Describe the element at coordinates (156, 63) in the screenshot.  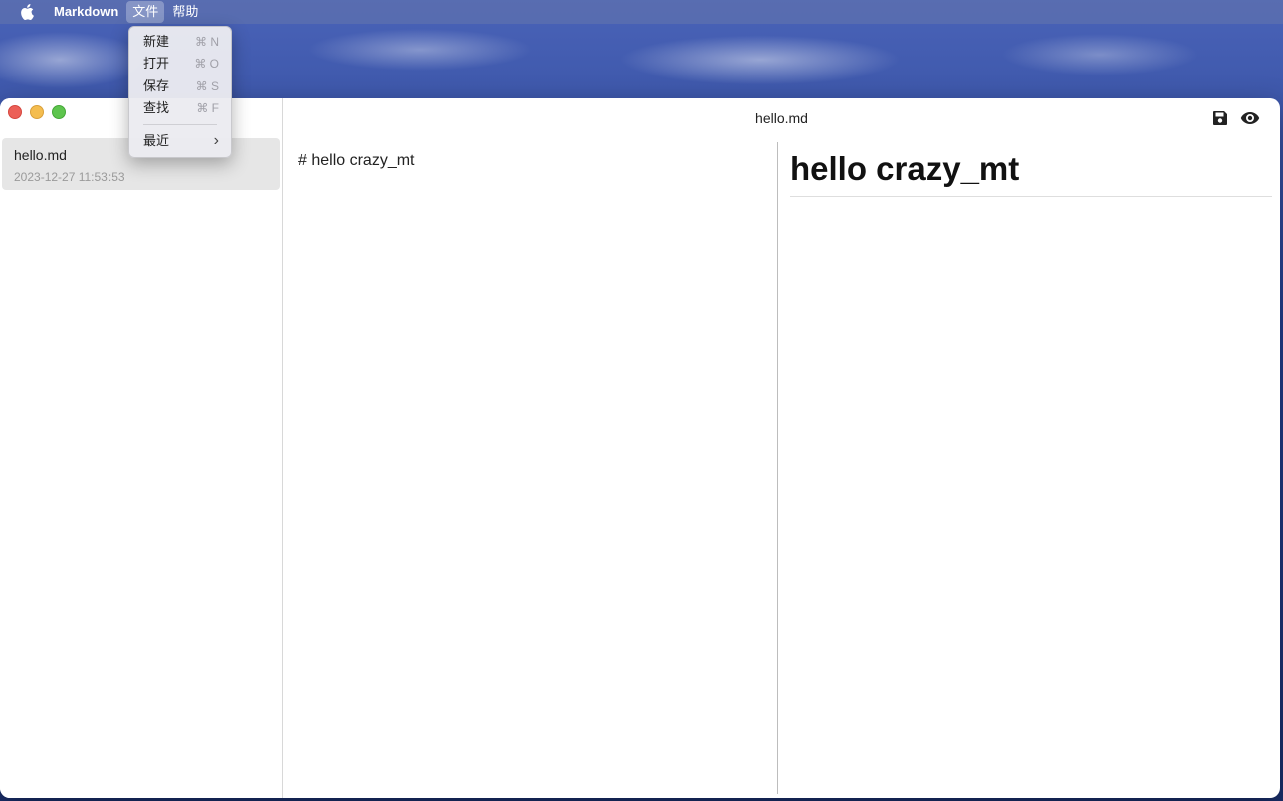
I see `menu-item-label: 打开` at that location.